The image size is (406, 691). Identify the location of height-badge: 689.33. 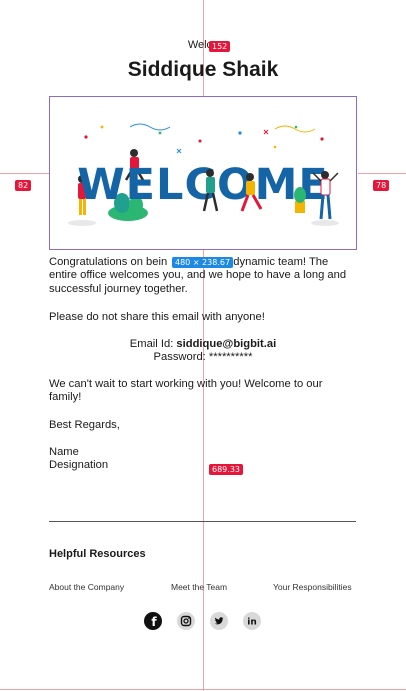
(226, 469).